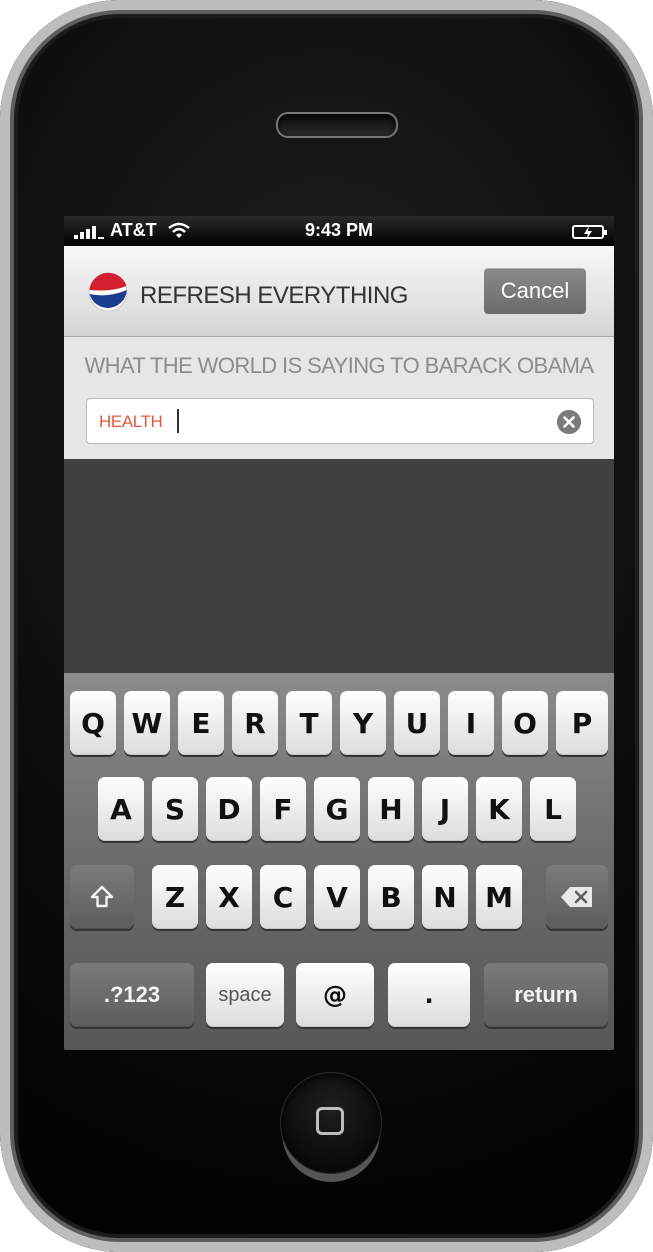  What do you see at coordinates (131, 421) in the screenshot?
I see `search-input-value: HEALTH` at bounding box center [131, 421].